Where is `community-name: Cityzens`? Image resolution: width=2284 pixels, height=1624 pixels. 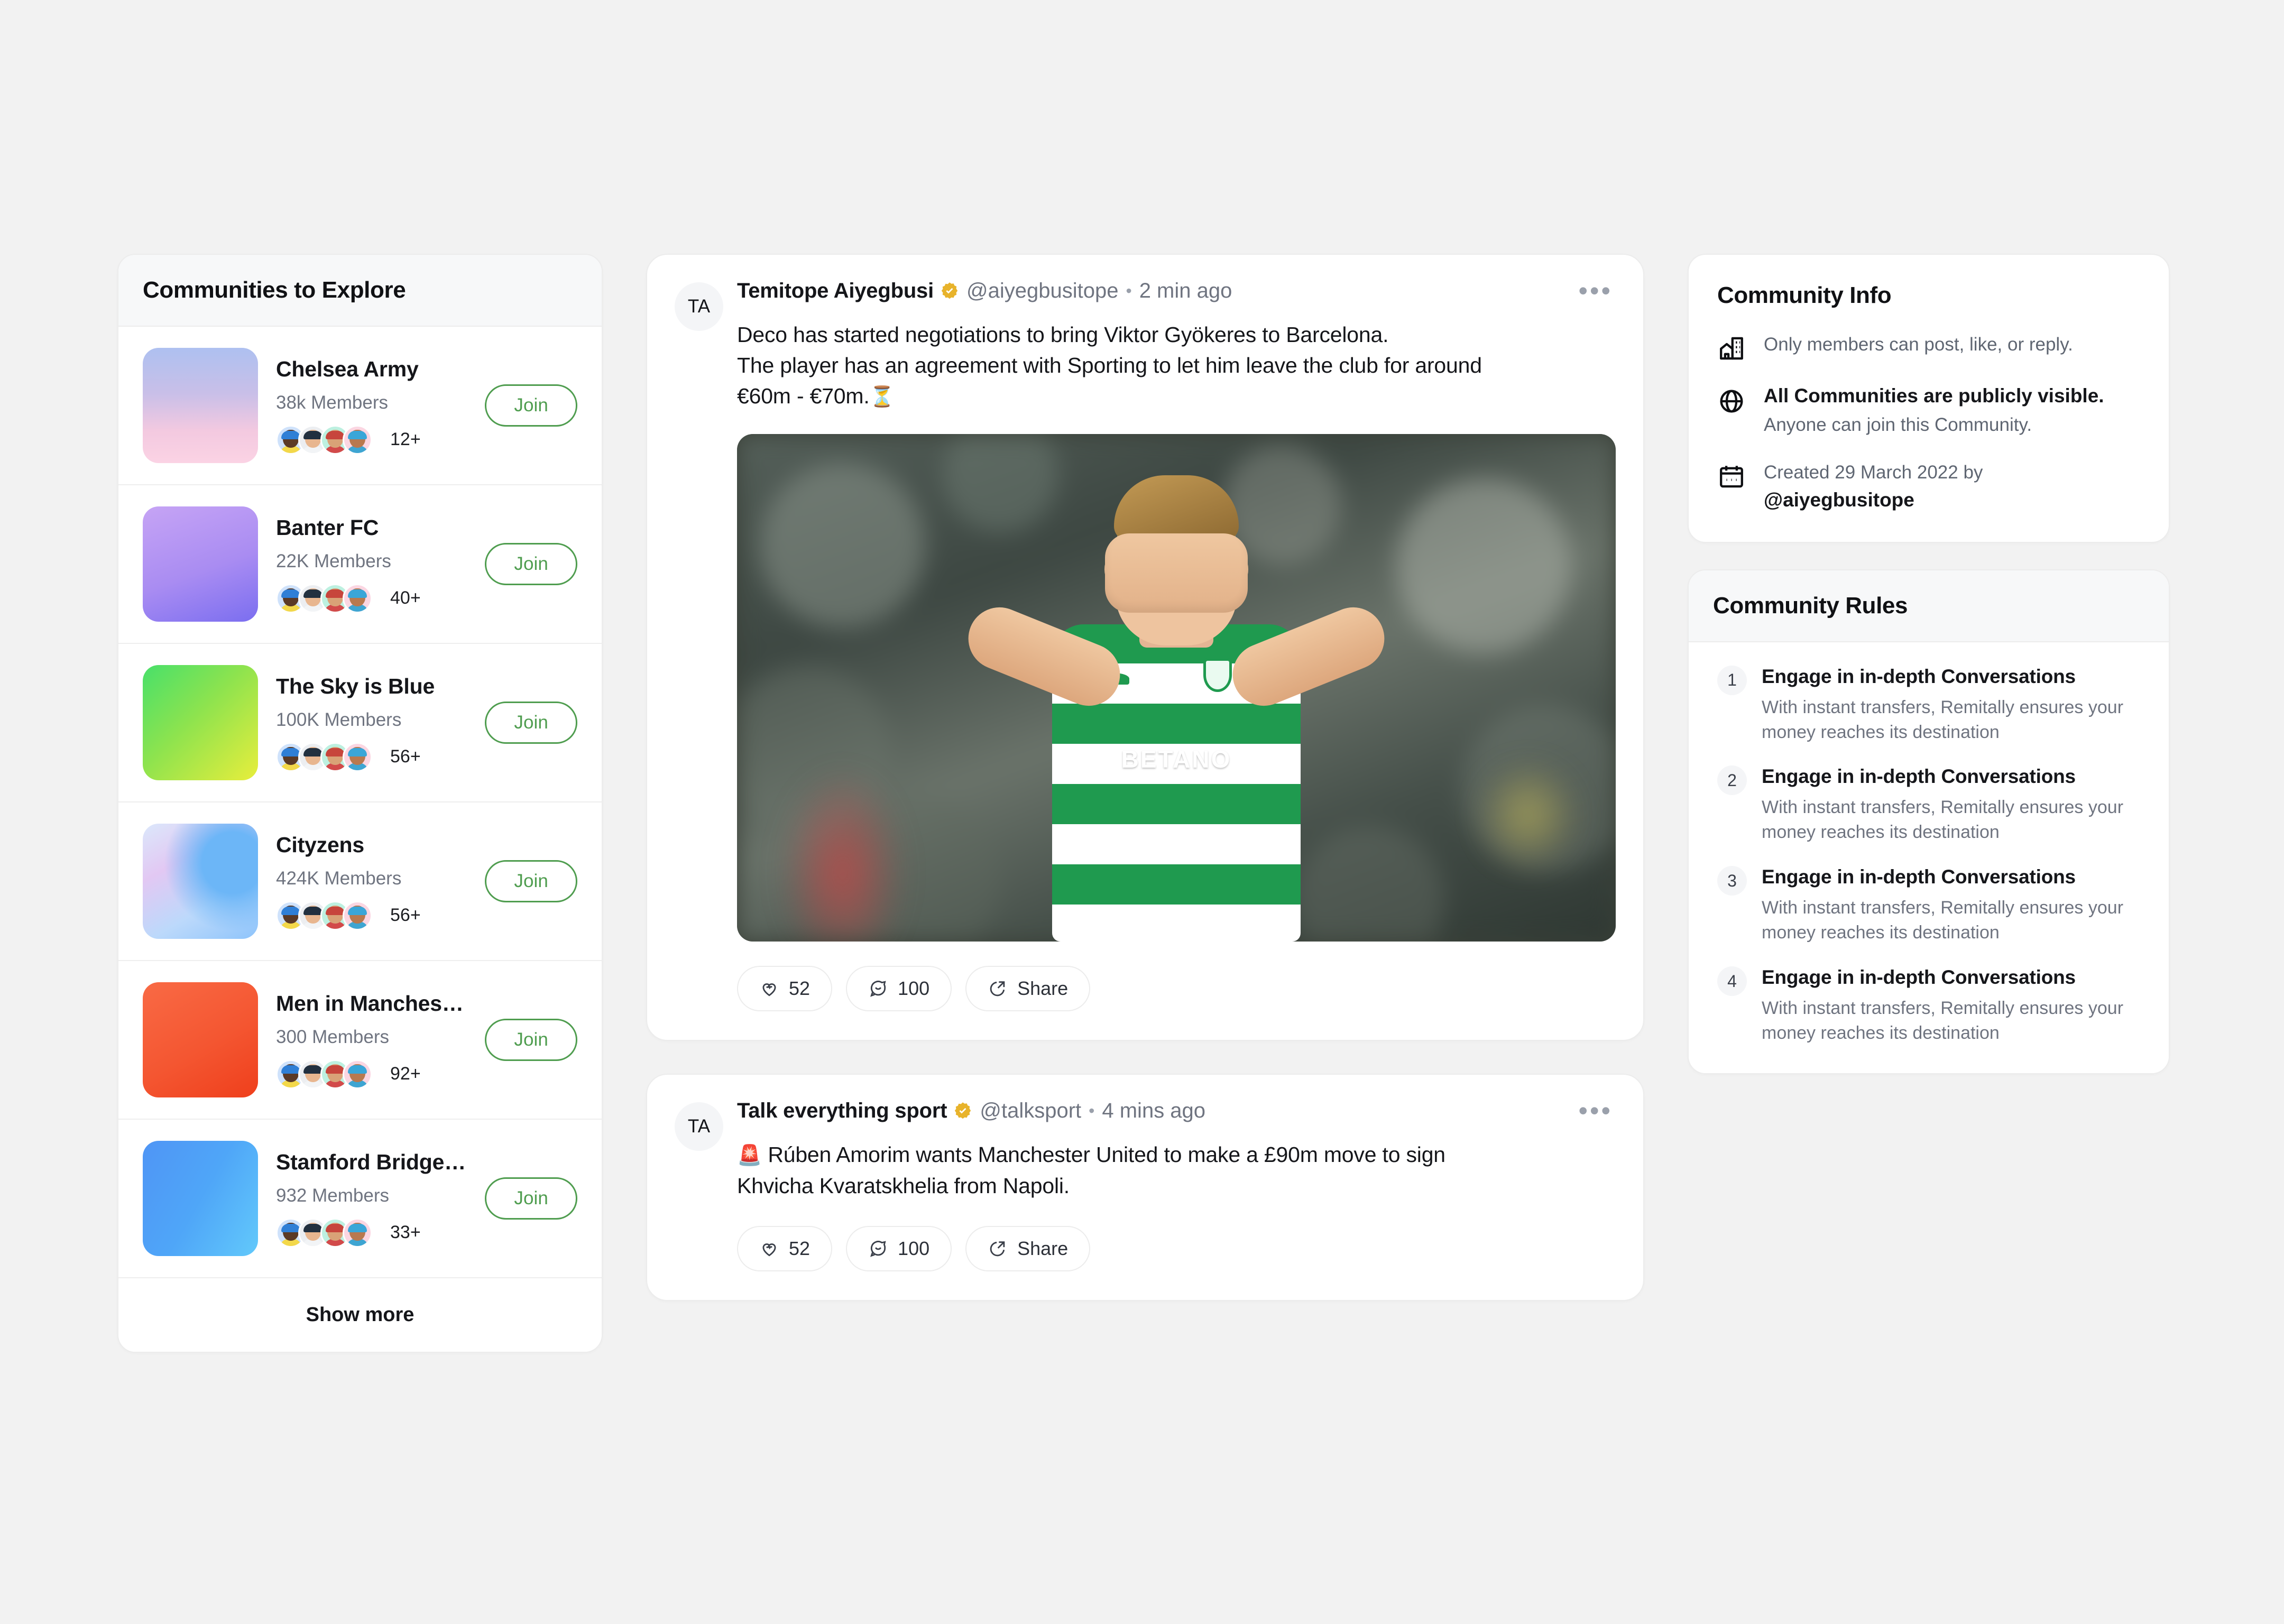
community-name: Cityzens is located at coordinates (320, 844).